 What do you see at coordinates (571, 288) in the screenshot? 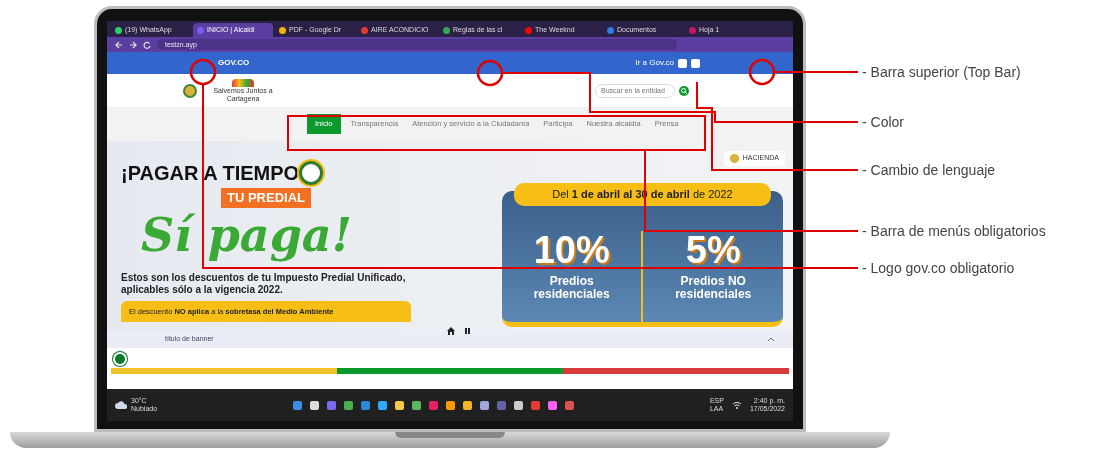
I see `discount-label: Predios residenciales` at bounding box center [571, 288].